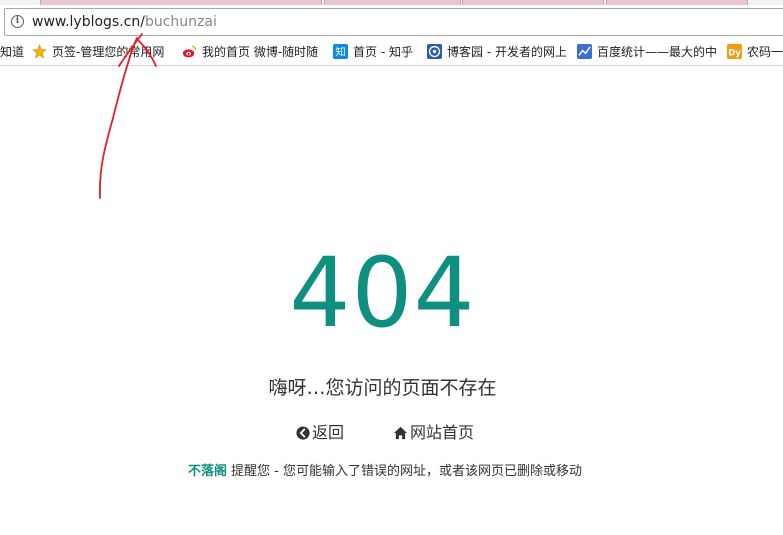 The image size is (783, 535). I want to click on home-link: 网站首页, so click(433, 431).